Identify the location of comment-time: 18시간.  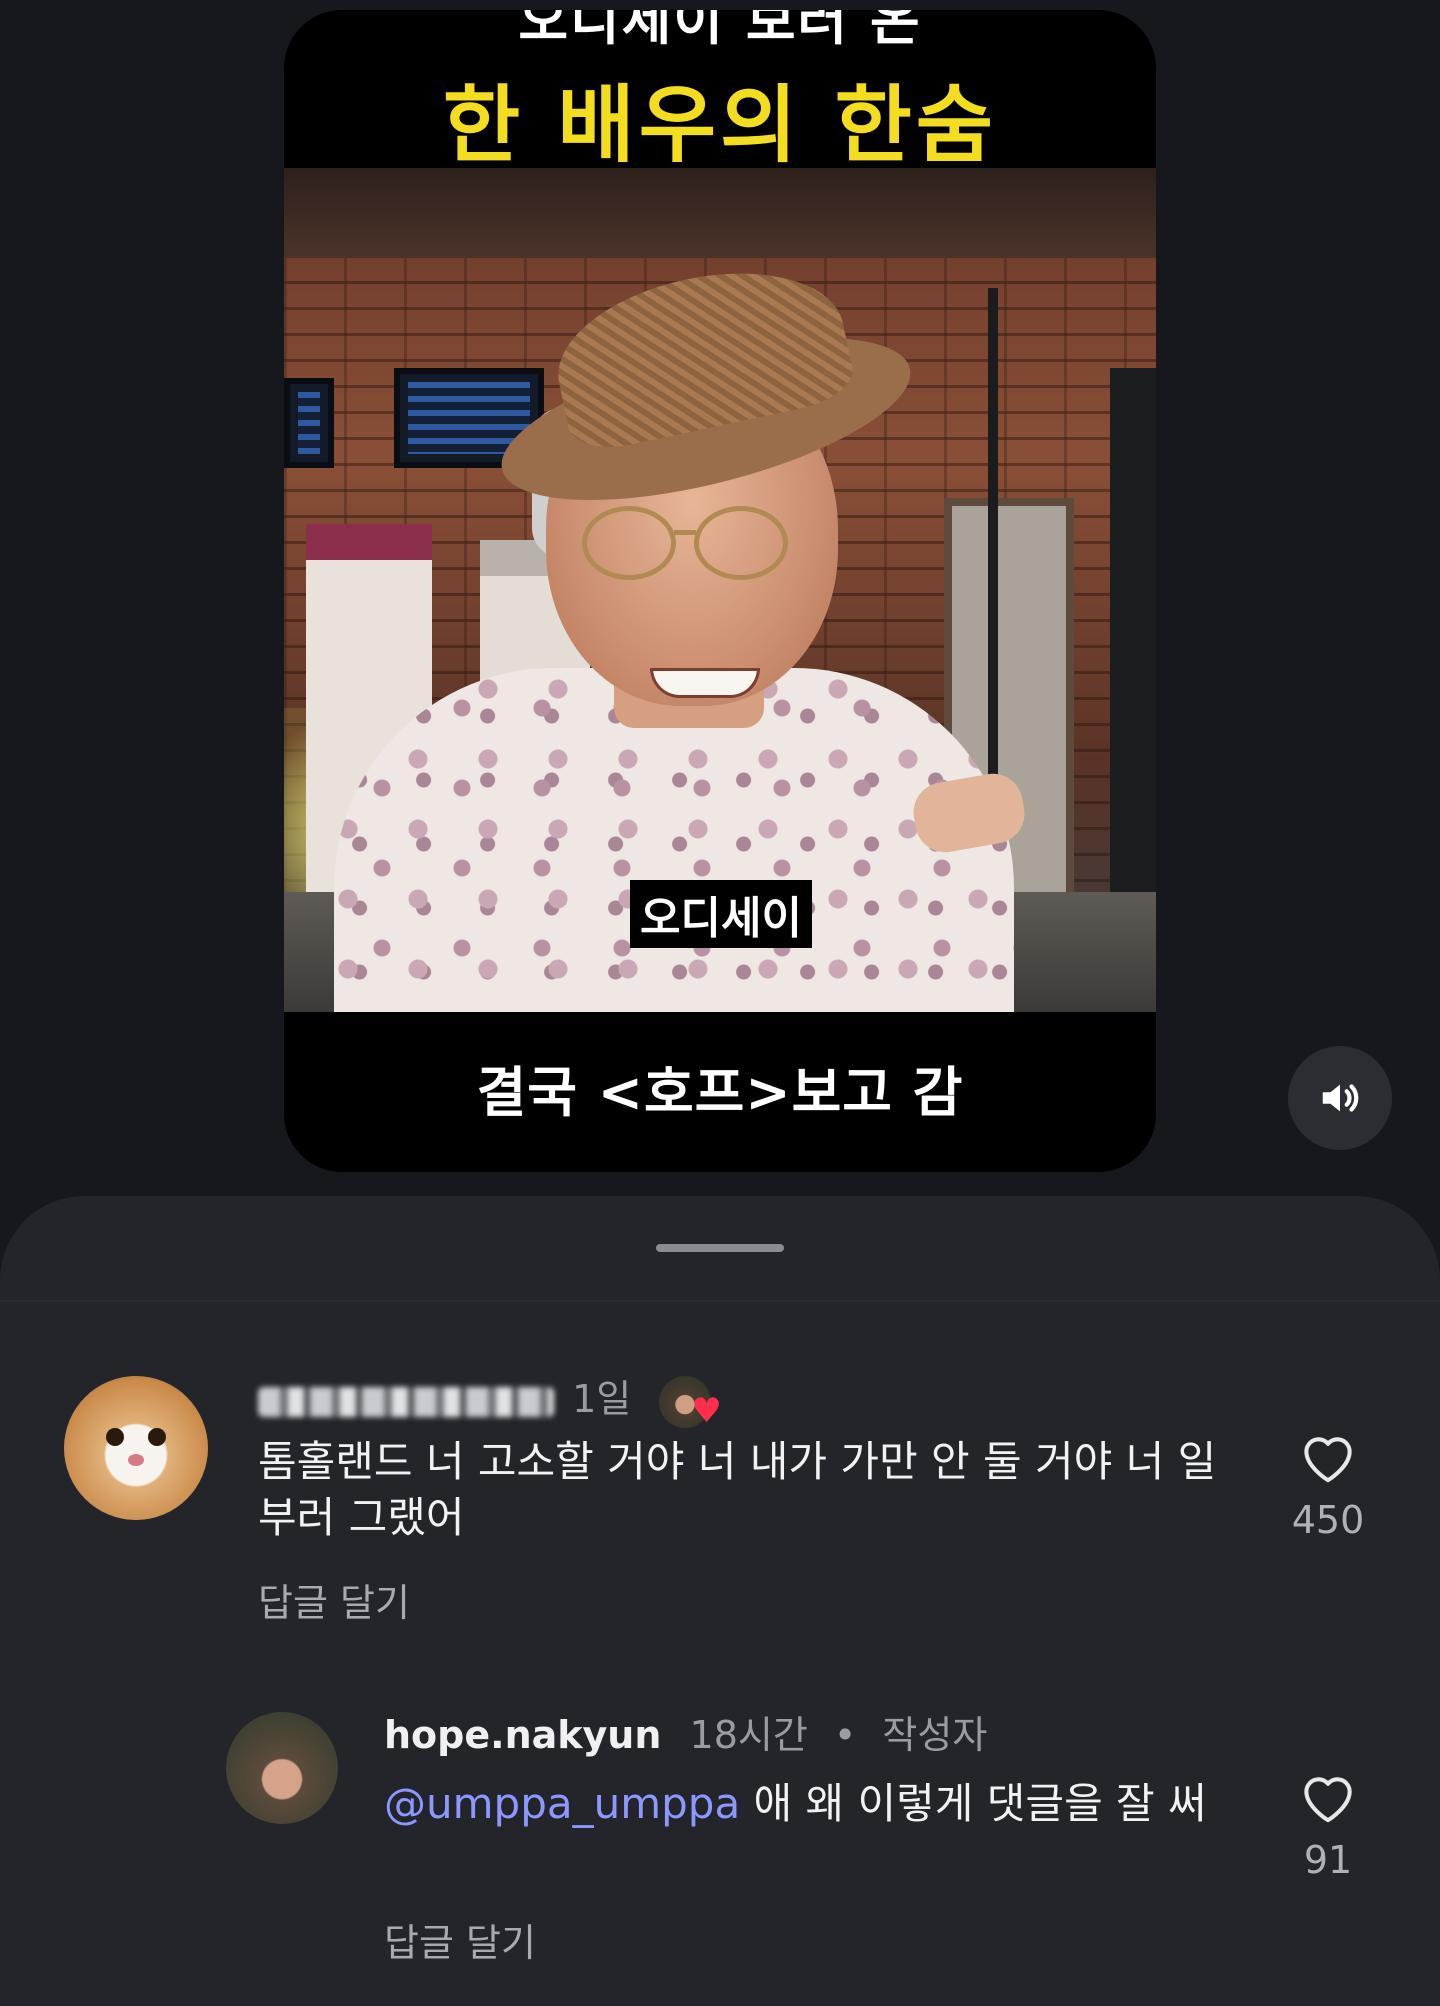
(748, 1735).